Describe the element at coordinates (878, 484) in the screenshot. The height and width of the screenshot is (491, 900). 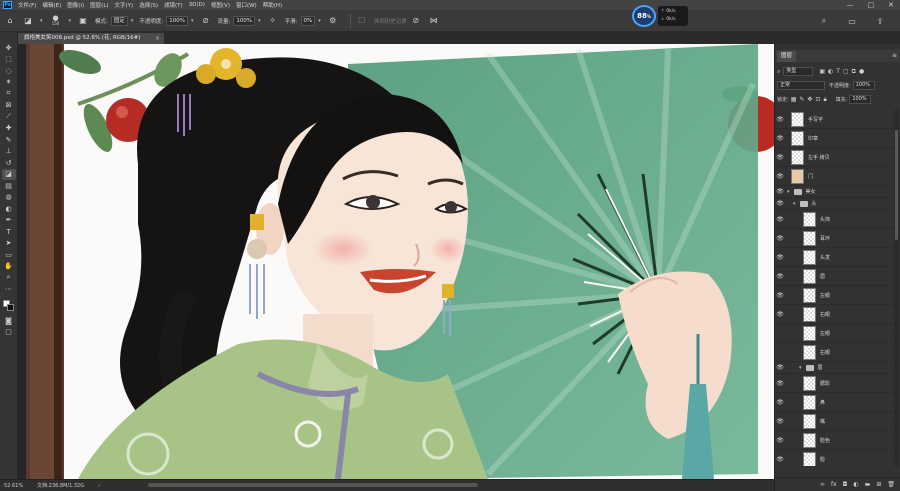
I see `new-layer-icon: ⊞` at that location.